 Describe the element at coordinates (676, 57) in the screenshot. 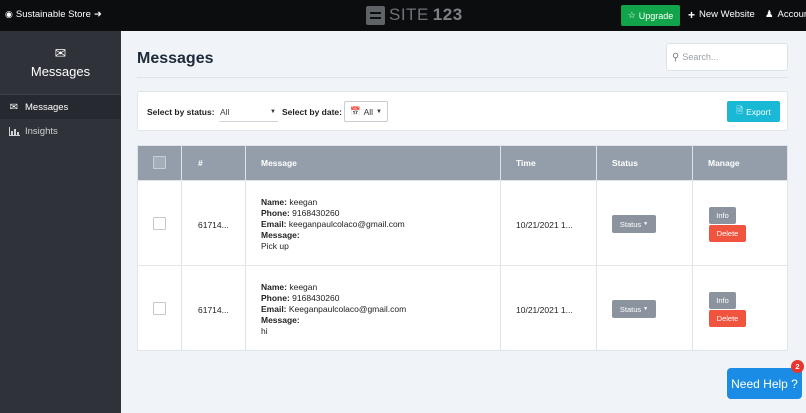

I see `search-icon: ⚲` at that location.